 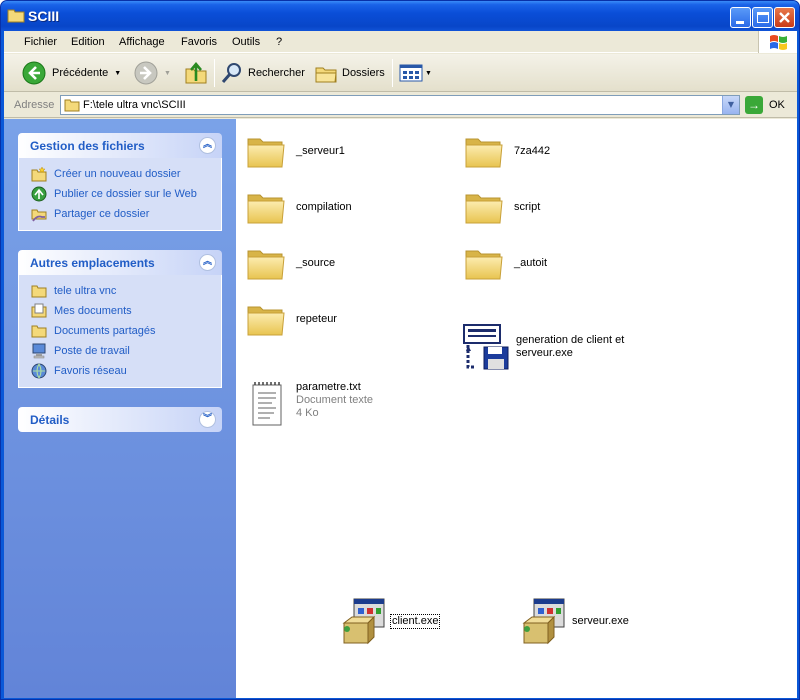 I want to click on close-icon, so click(x=784, y=17).